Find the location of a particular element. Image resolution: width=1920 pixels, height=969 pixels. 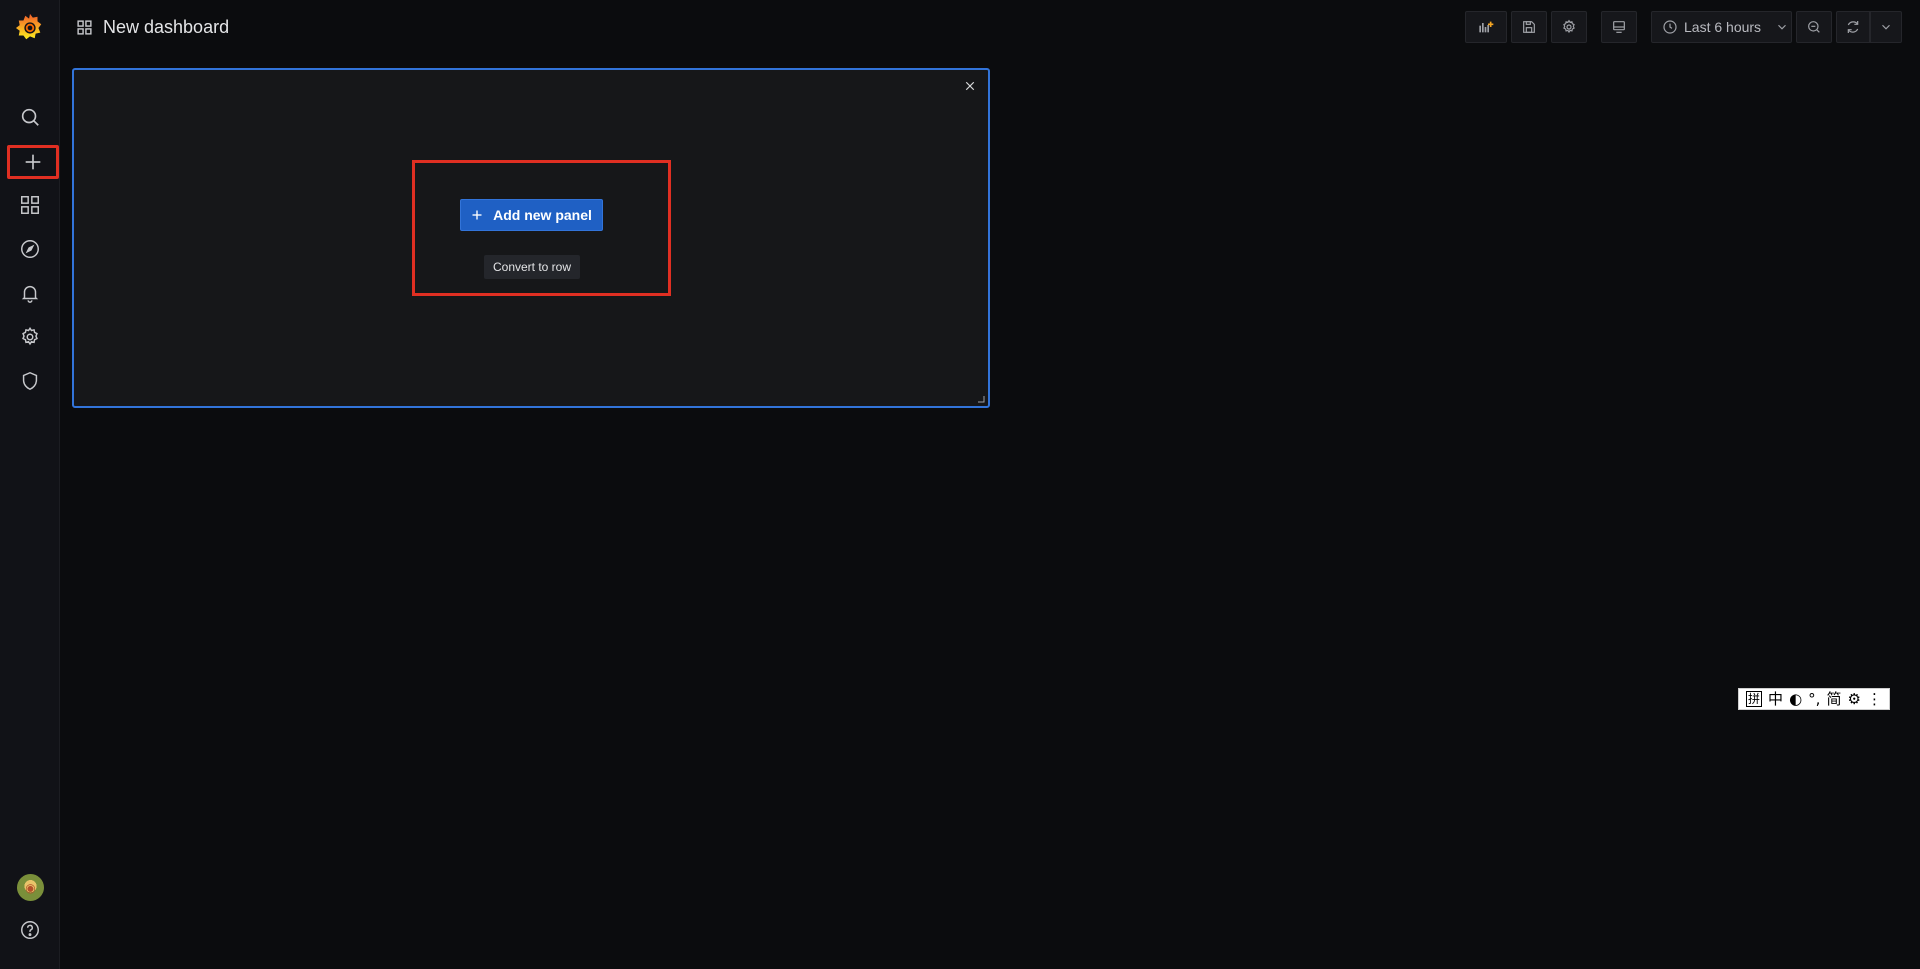

question-icon is located at coordinates (30, 930).